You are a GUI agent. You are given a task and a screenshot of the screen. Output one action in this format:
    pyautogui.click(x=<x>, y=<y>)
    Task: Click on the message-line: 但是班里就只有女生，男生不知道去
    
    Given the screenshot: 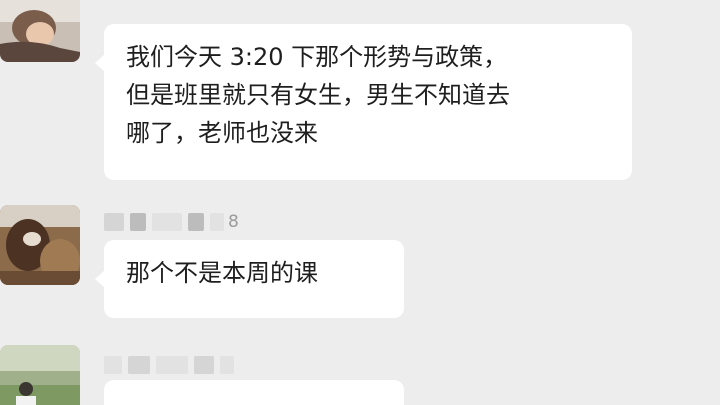 What is the action you would take?
    pyautogui.click(x=318, y=95)
    